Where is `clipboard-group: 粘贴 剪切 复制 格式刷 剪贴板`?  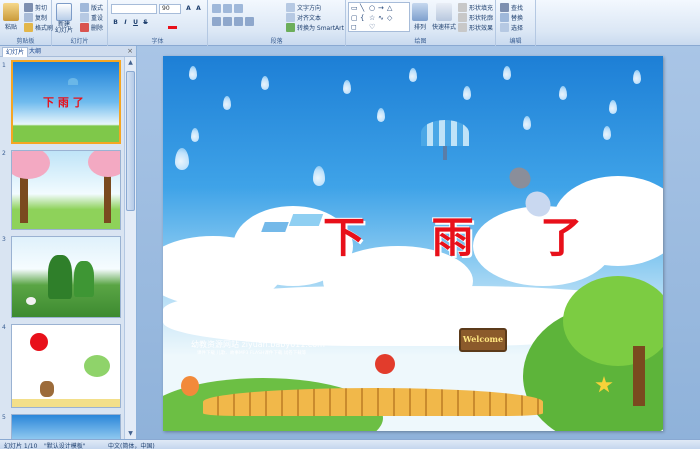
clipboard-group: 粘贴 剪切 复制 格式刷 剪贴板 is located at coordinates (26, 23).